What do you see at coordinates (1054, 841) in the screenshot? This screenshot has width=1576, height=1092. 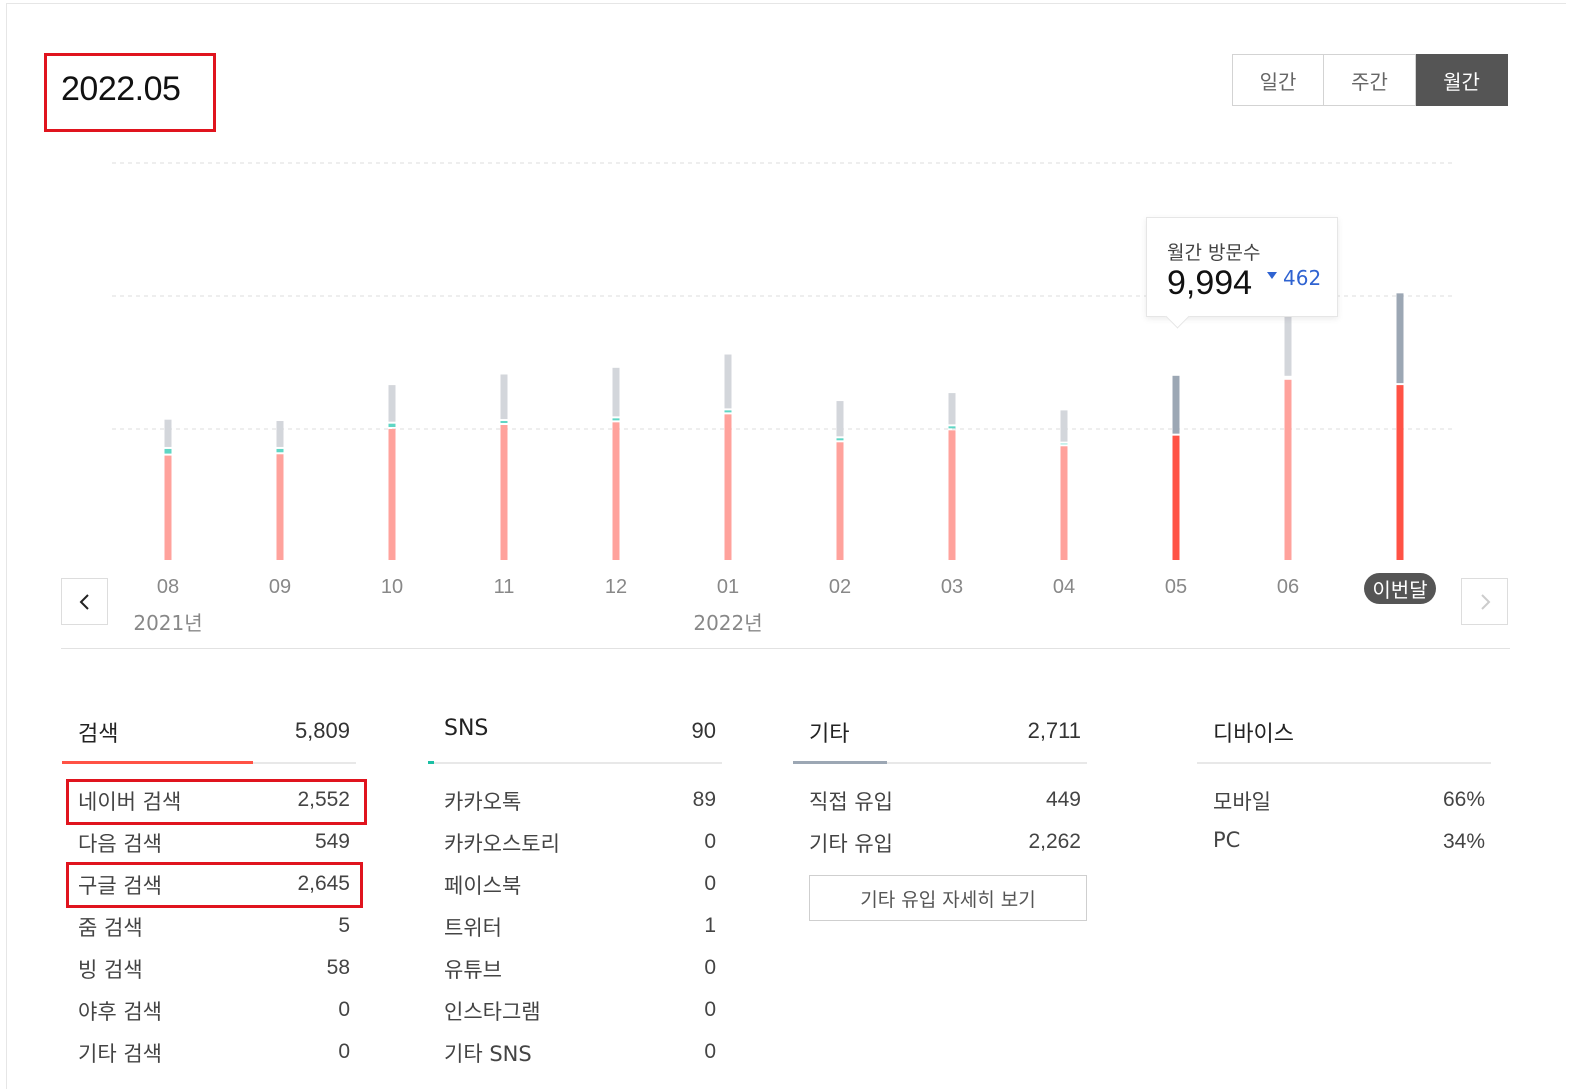 I see `item-value: 2,262` at bounding box center [1054, 841].